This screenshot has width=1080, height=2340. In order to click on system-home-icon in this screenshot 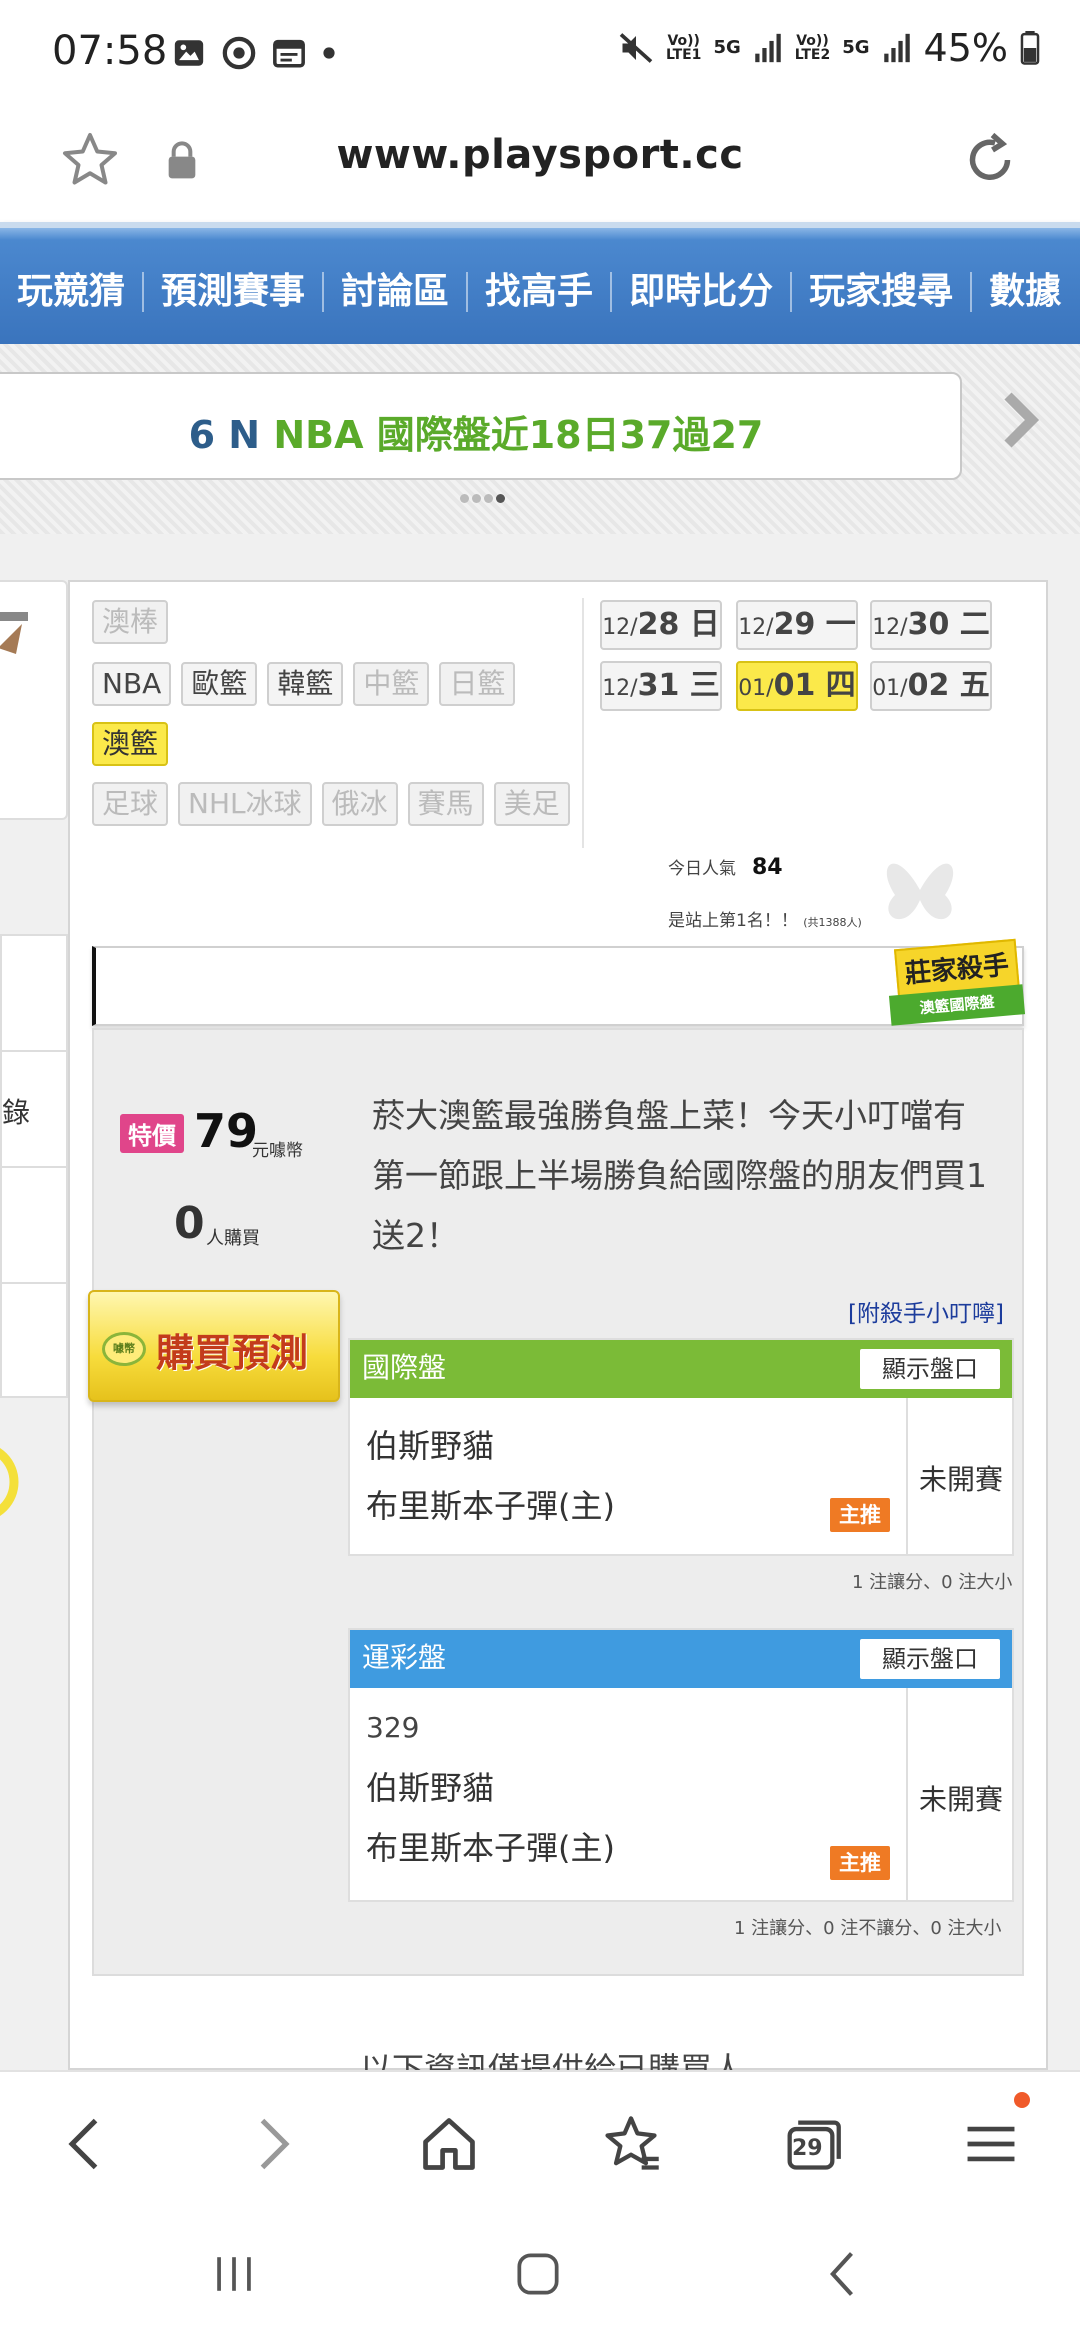, I will do `click(538, 2274)`.